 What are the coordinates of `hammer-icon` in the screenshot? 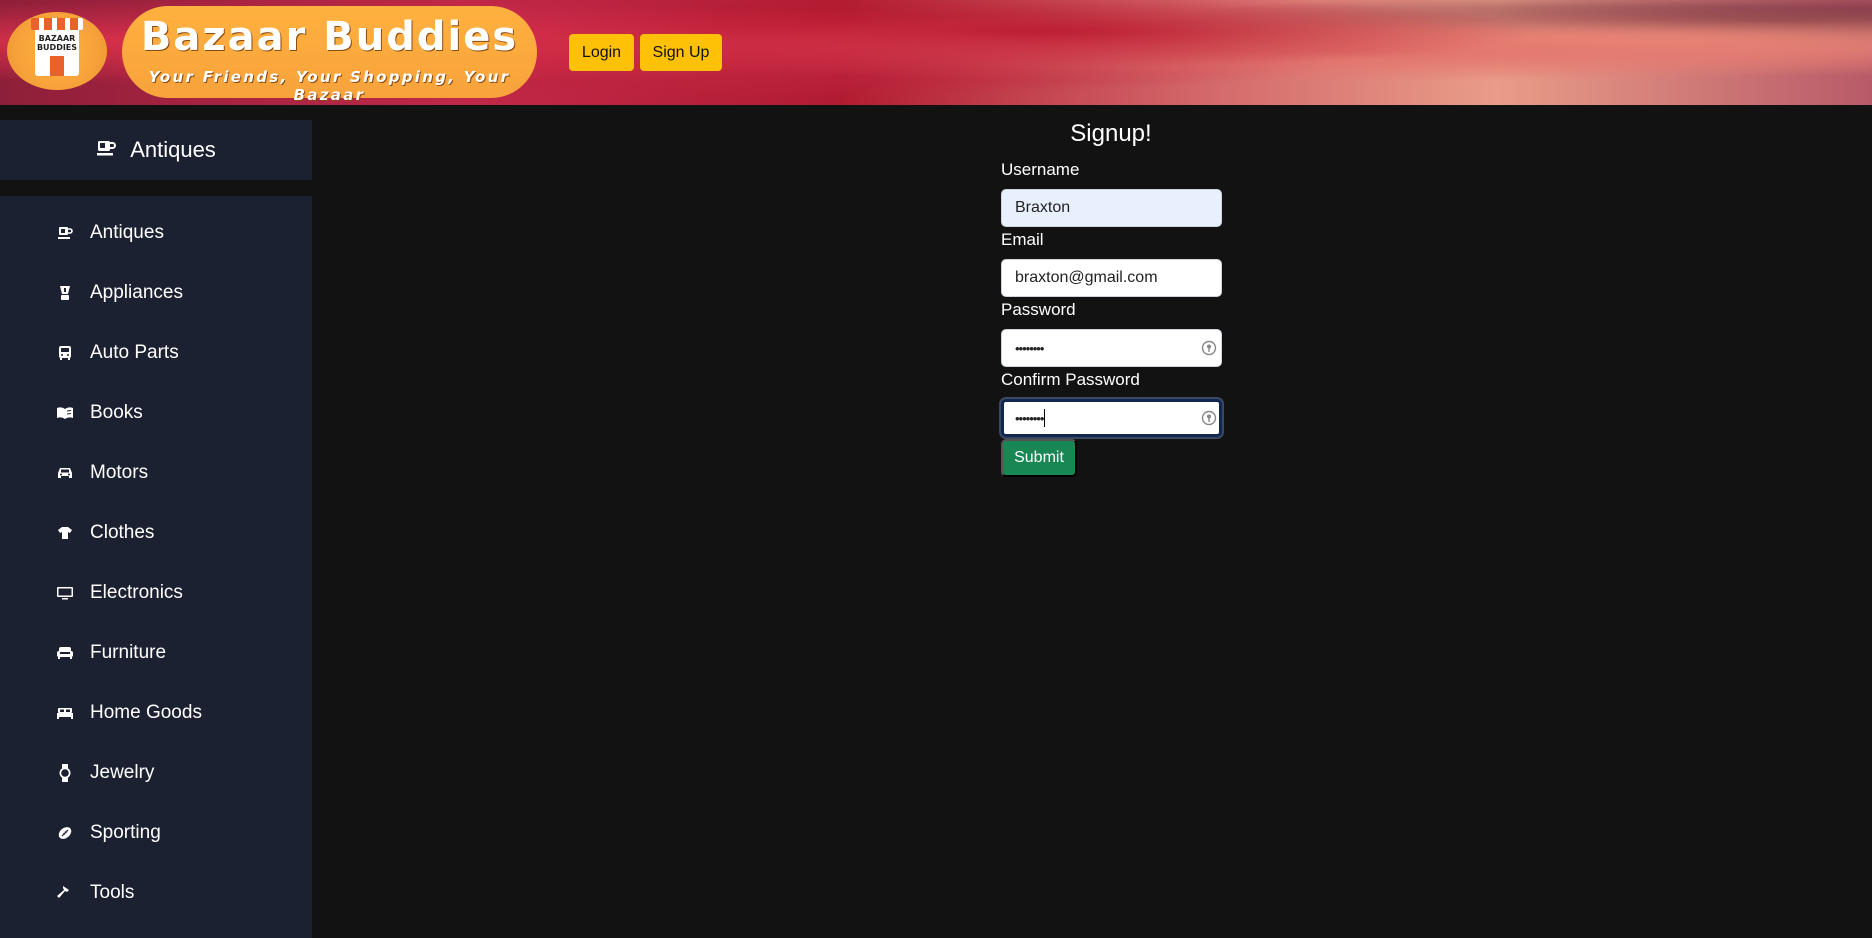 It's located at (65, 893).